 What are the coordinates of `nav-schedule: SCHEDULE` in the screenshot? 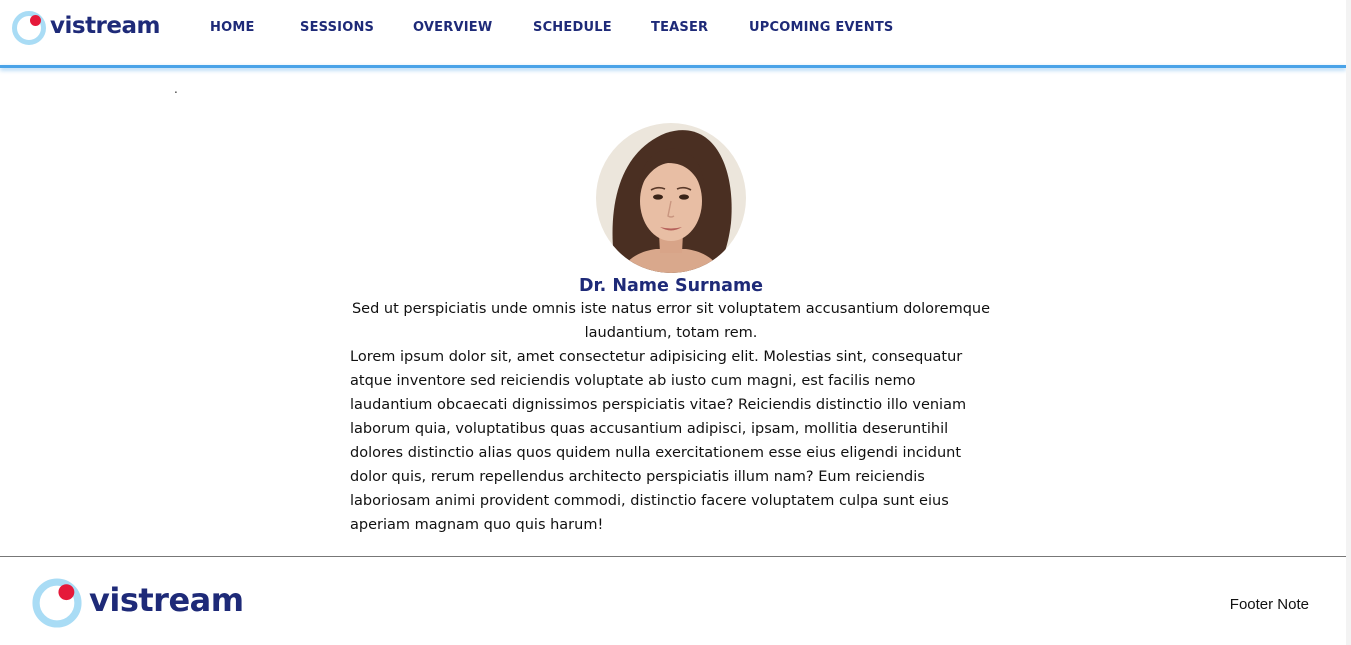 It's located at (572, 27).